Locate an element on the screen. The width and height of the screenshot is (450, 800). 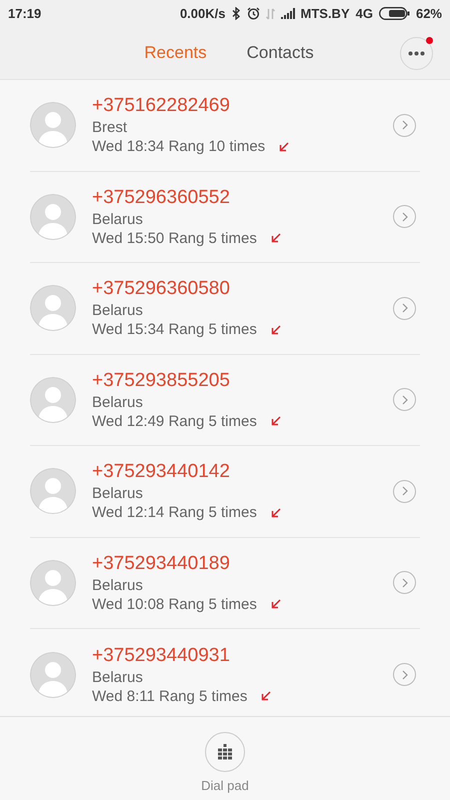
network-type: 4G is located at coordinates (364, 13).